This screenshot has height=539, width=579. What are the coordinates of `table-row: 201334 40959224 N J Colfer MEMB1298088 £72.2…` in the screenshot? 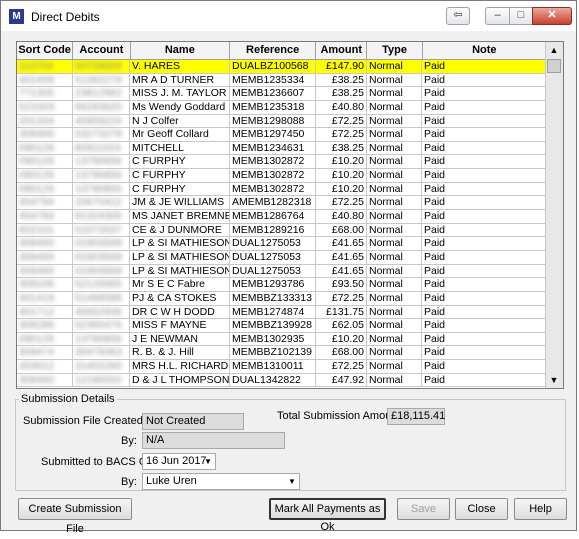 It's located at (282, 121).